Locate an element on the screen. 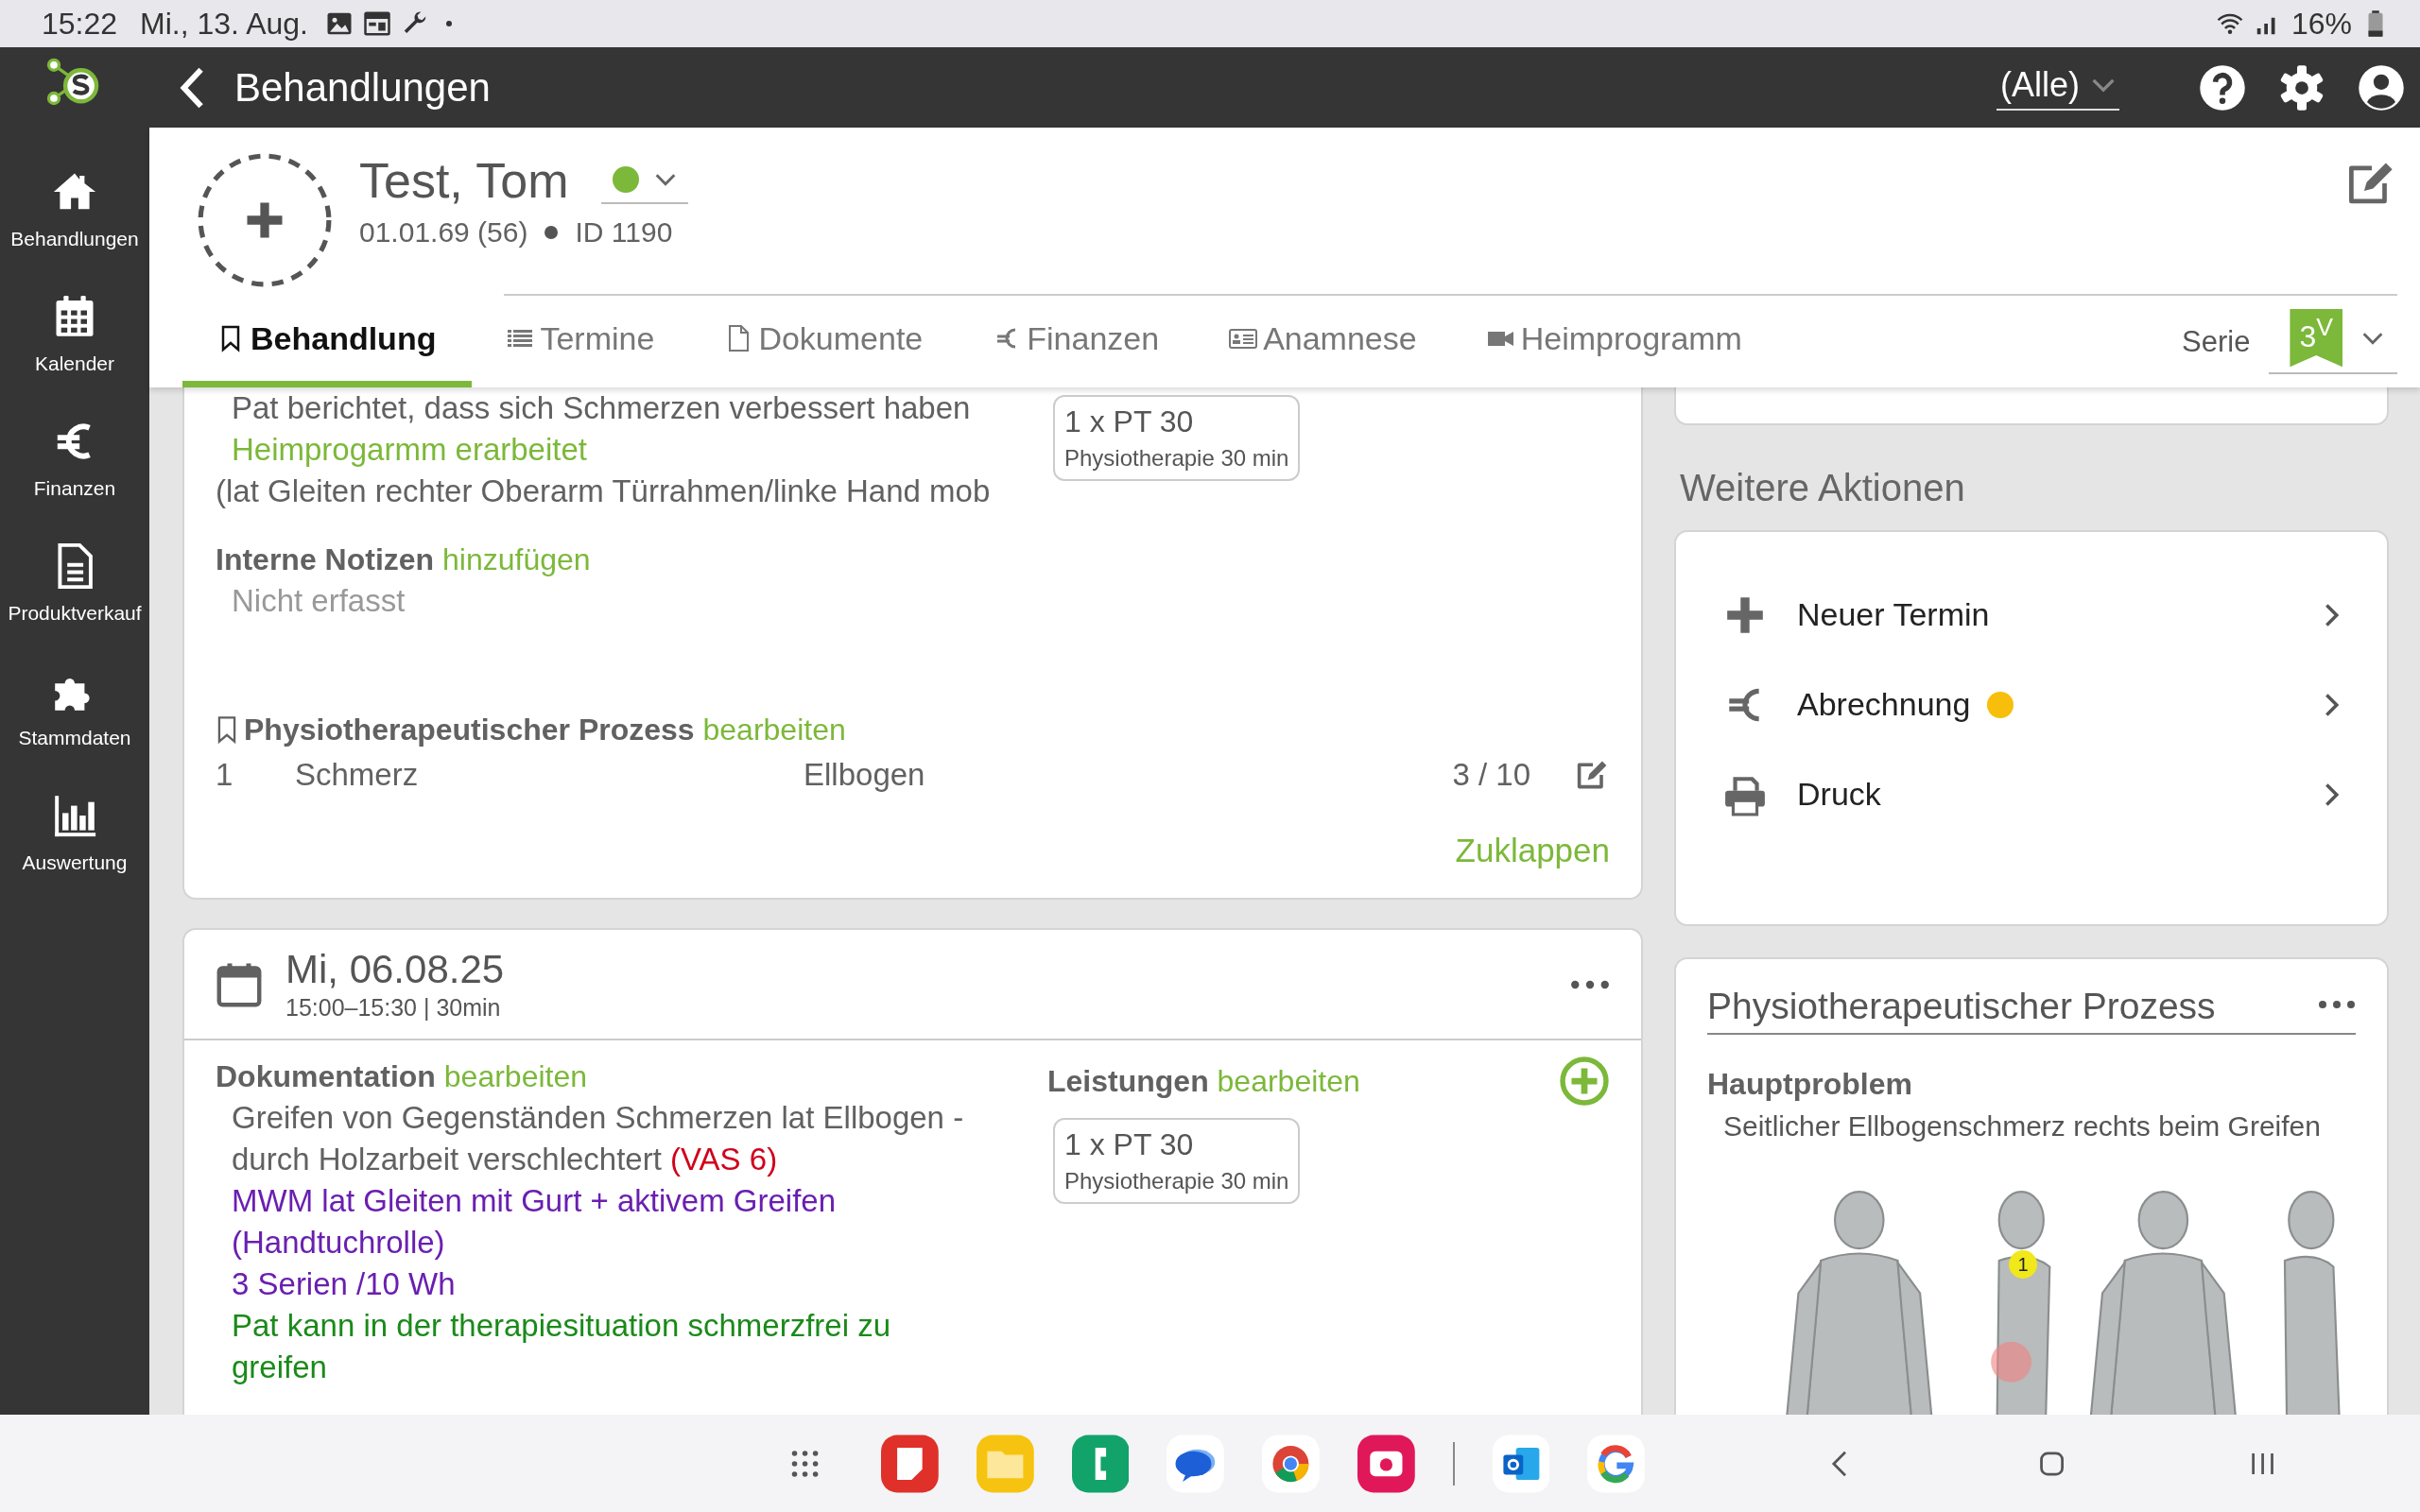 Image resolution: width=2420 pixels, height=1512 pixels. sidebar-item: Finanzen is located at coordinates (74, 458).